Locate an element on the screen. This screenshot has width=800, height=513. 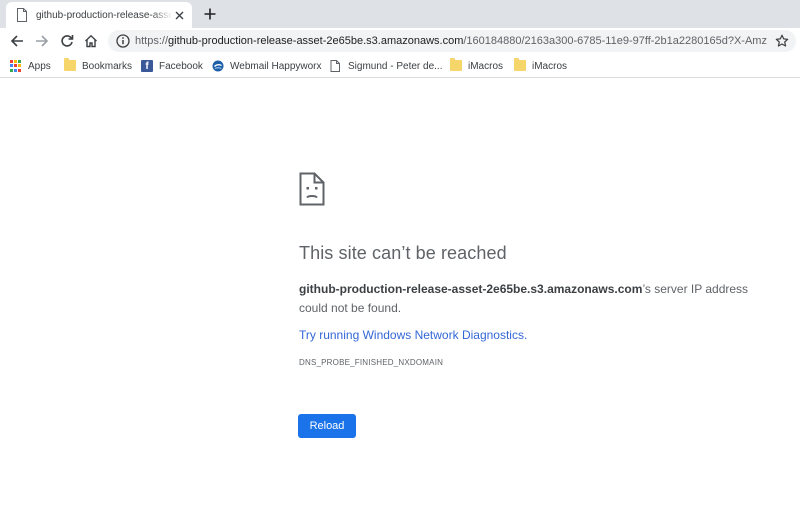
bookmark-label: Bookmarks is located at coordinates (107, 66).